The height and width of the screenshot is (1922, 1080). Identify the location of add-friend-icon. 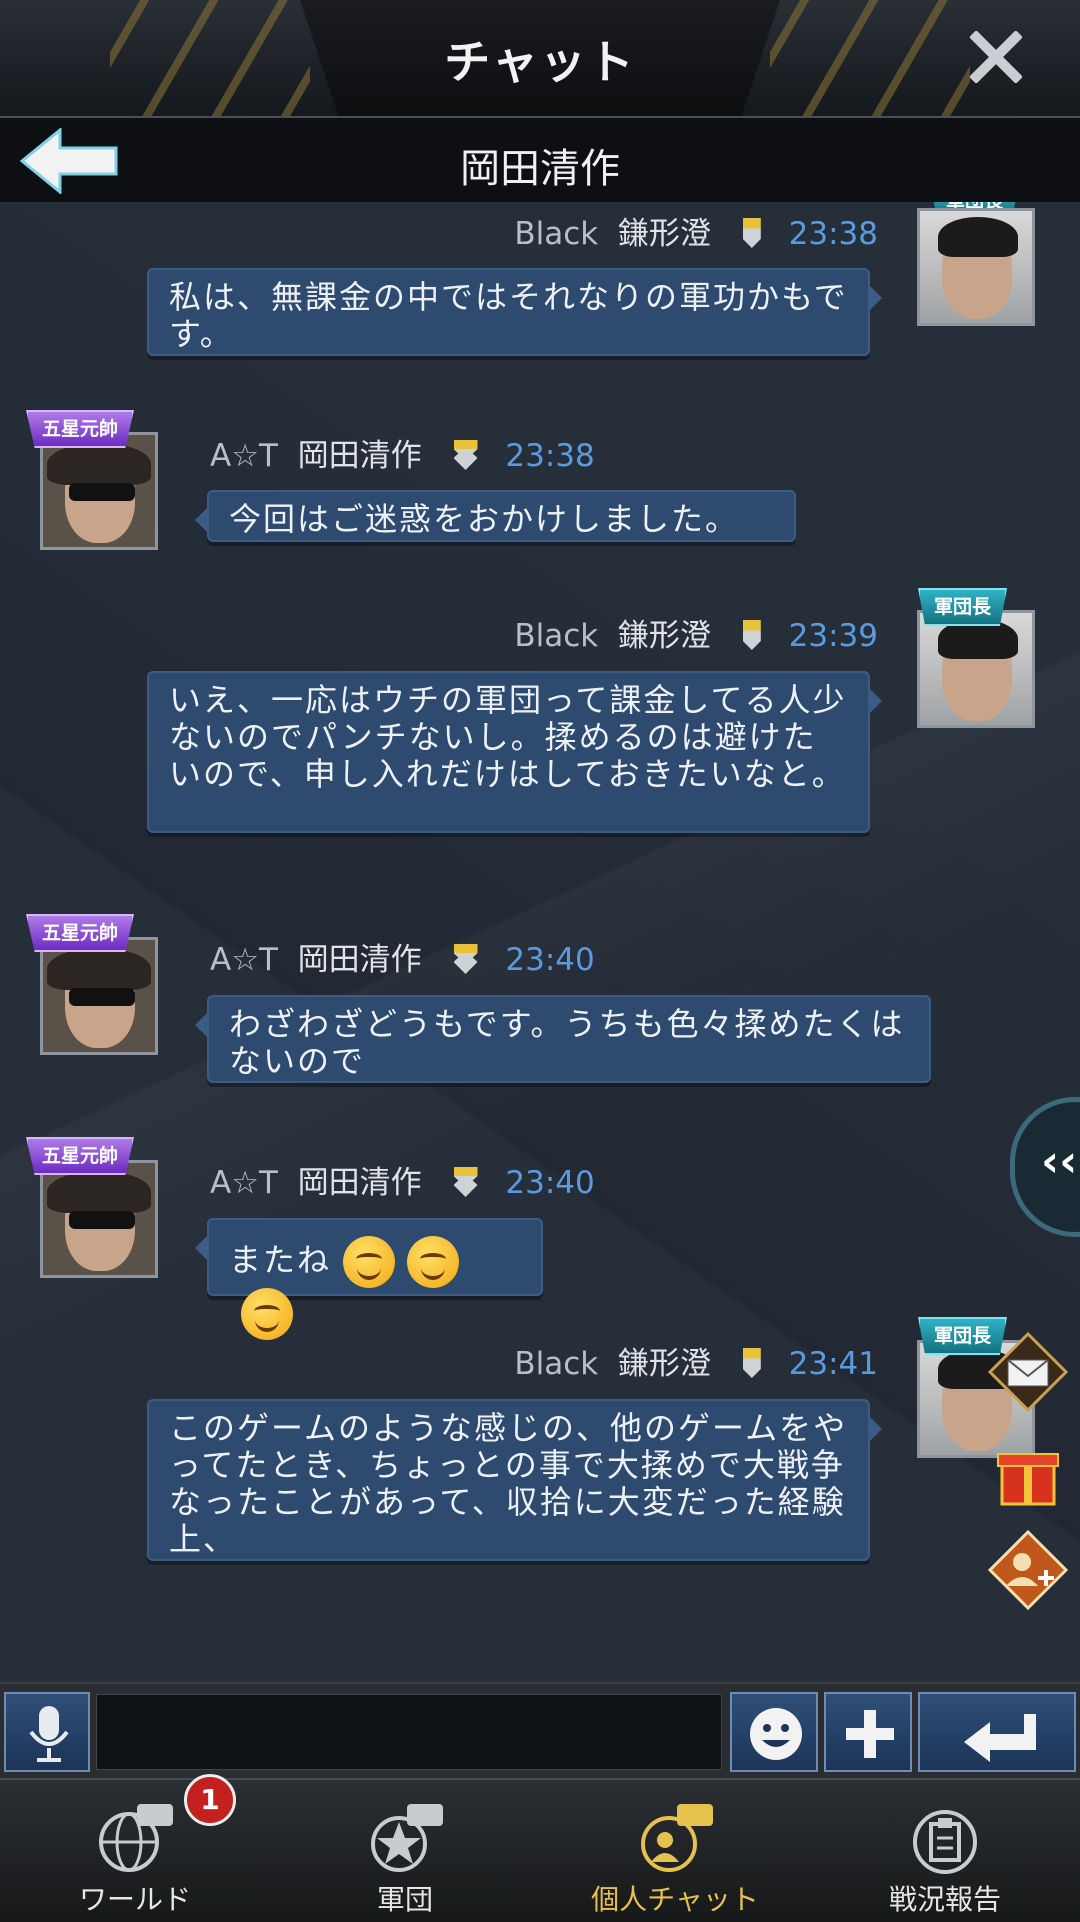
(1028, 1570).